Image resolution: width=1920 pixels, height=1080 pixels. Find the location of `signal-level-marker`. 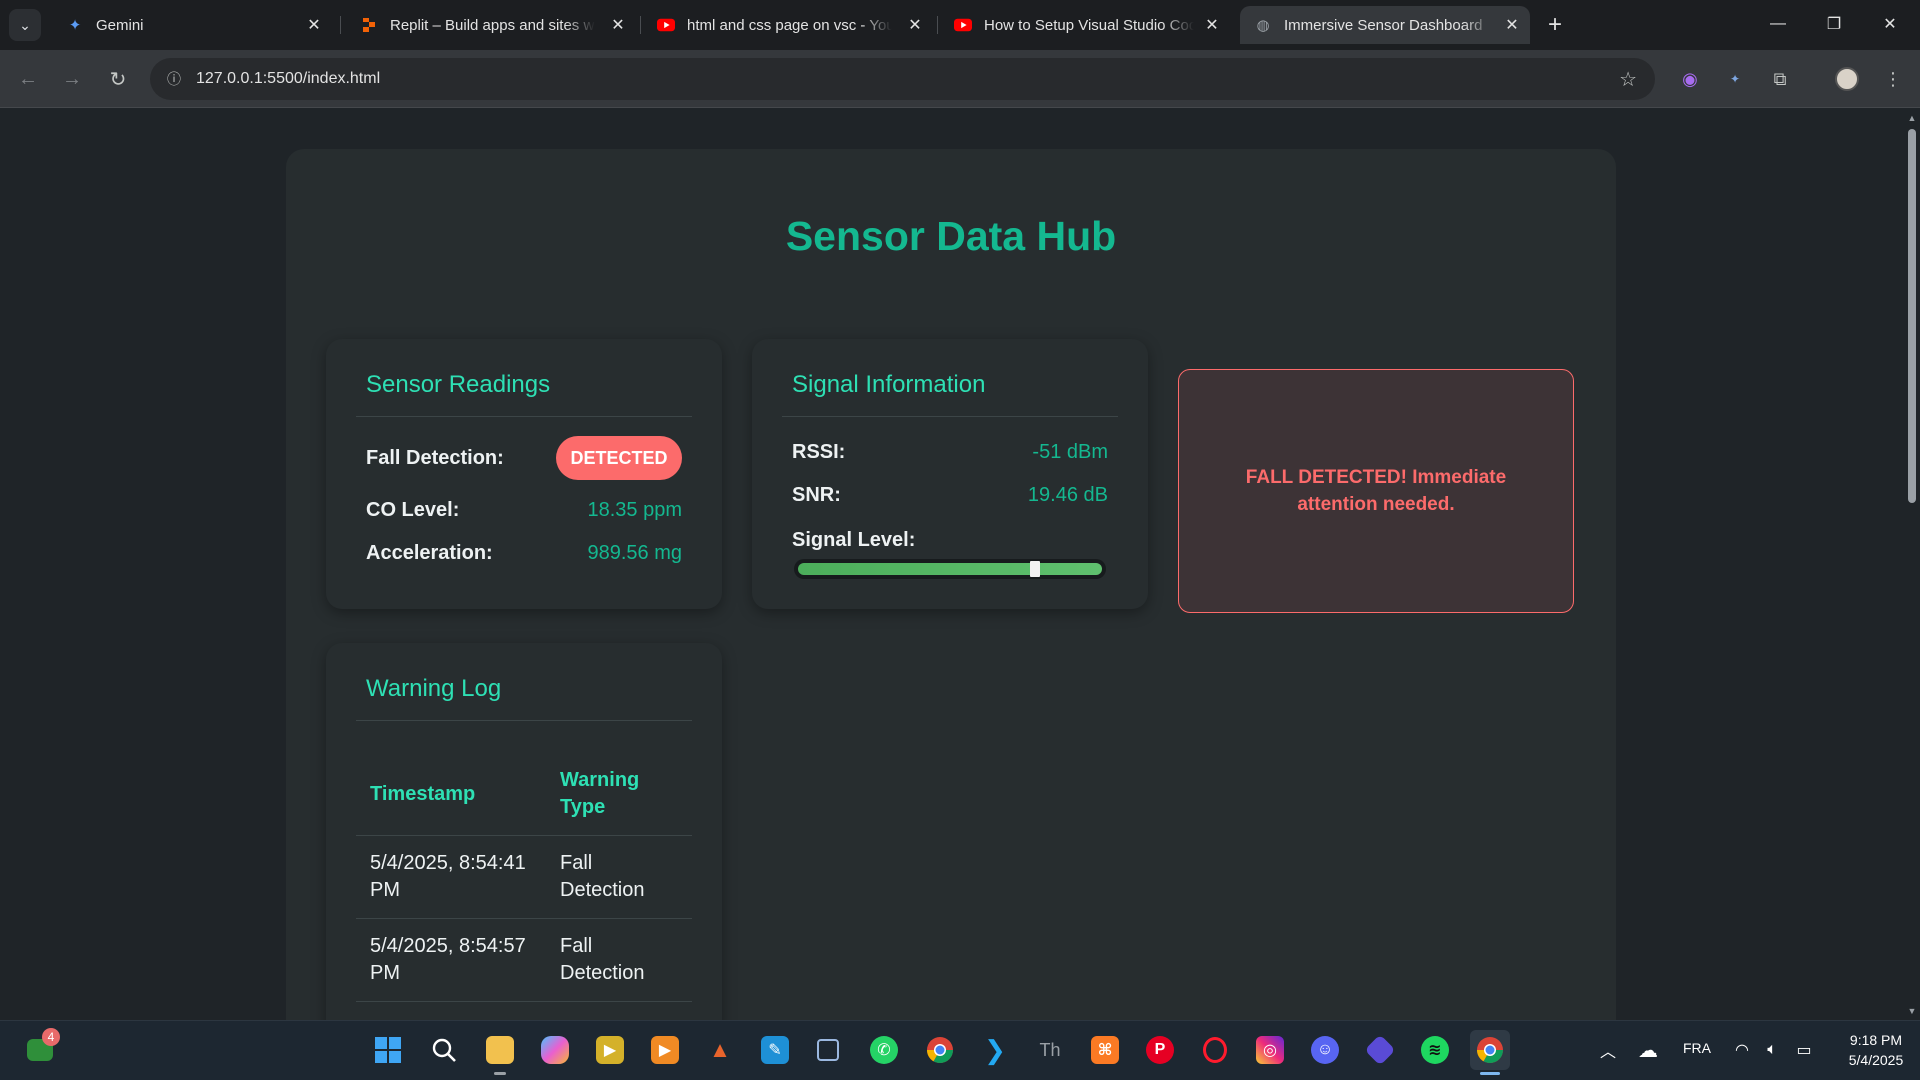

signal-level-marker is located at coordinates (1035, 569).